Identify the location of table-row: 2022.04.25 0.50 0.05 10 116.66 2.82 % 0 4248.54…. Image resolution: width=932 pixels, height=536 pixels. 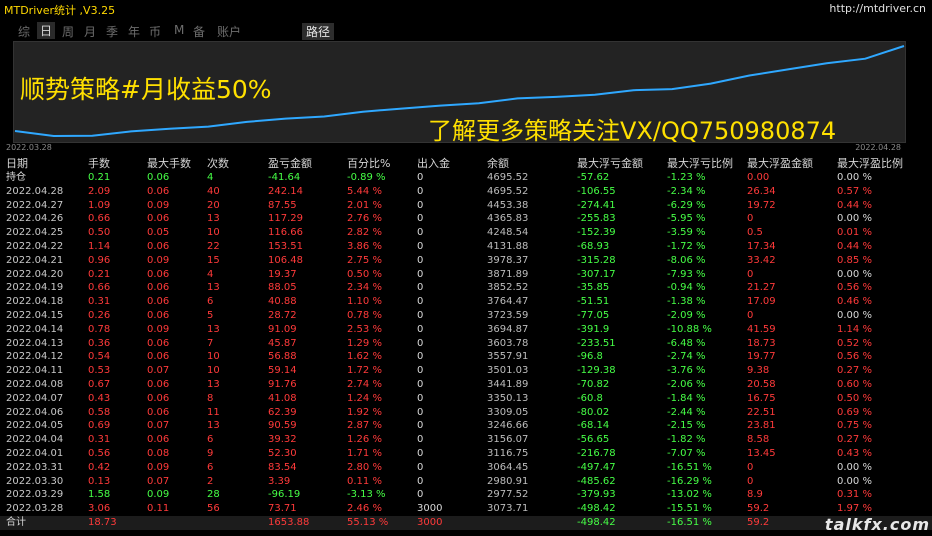
(466, 233).